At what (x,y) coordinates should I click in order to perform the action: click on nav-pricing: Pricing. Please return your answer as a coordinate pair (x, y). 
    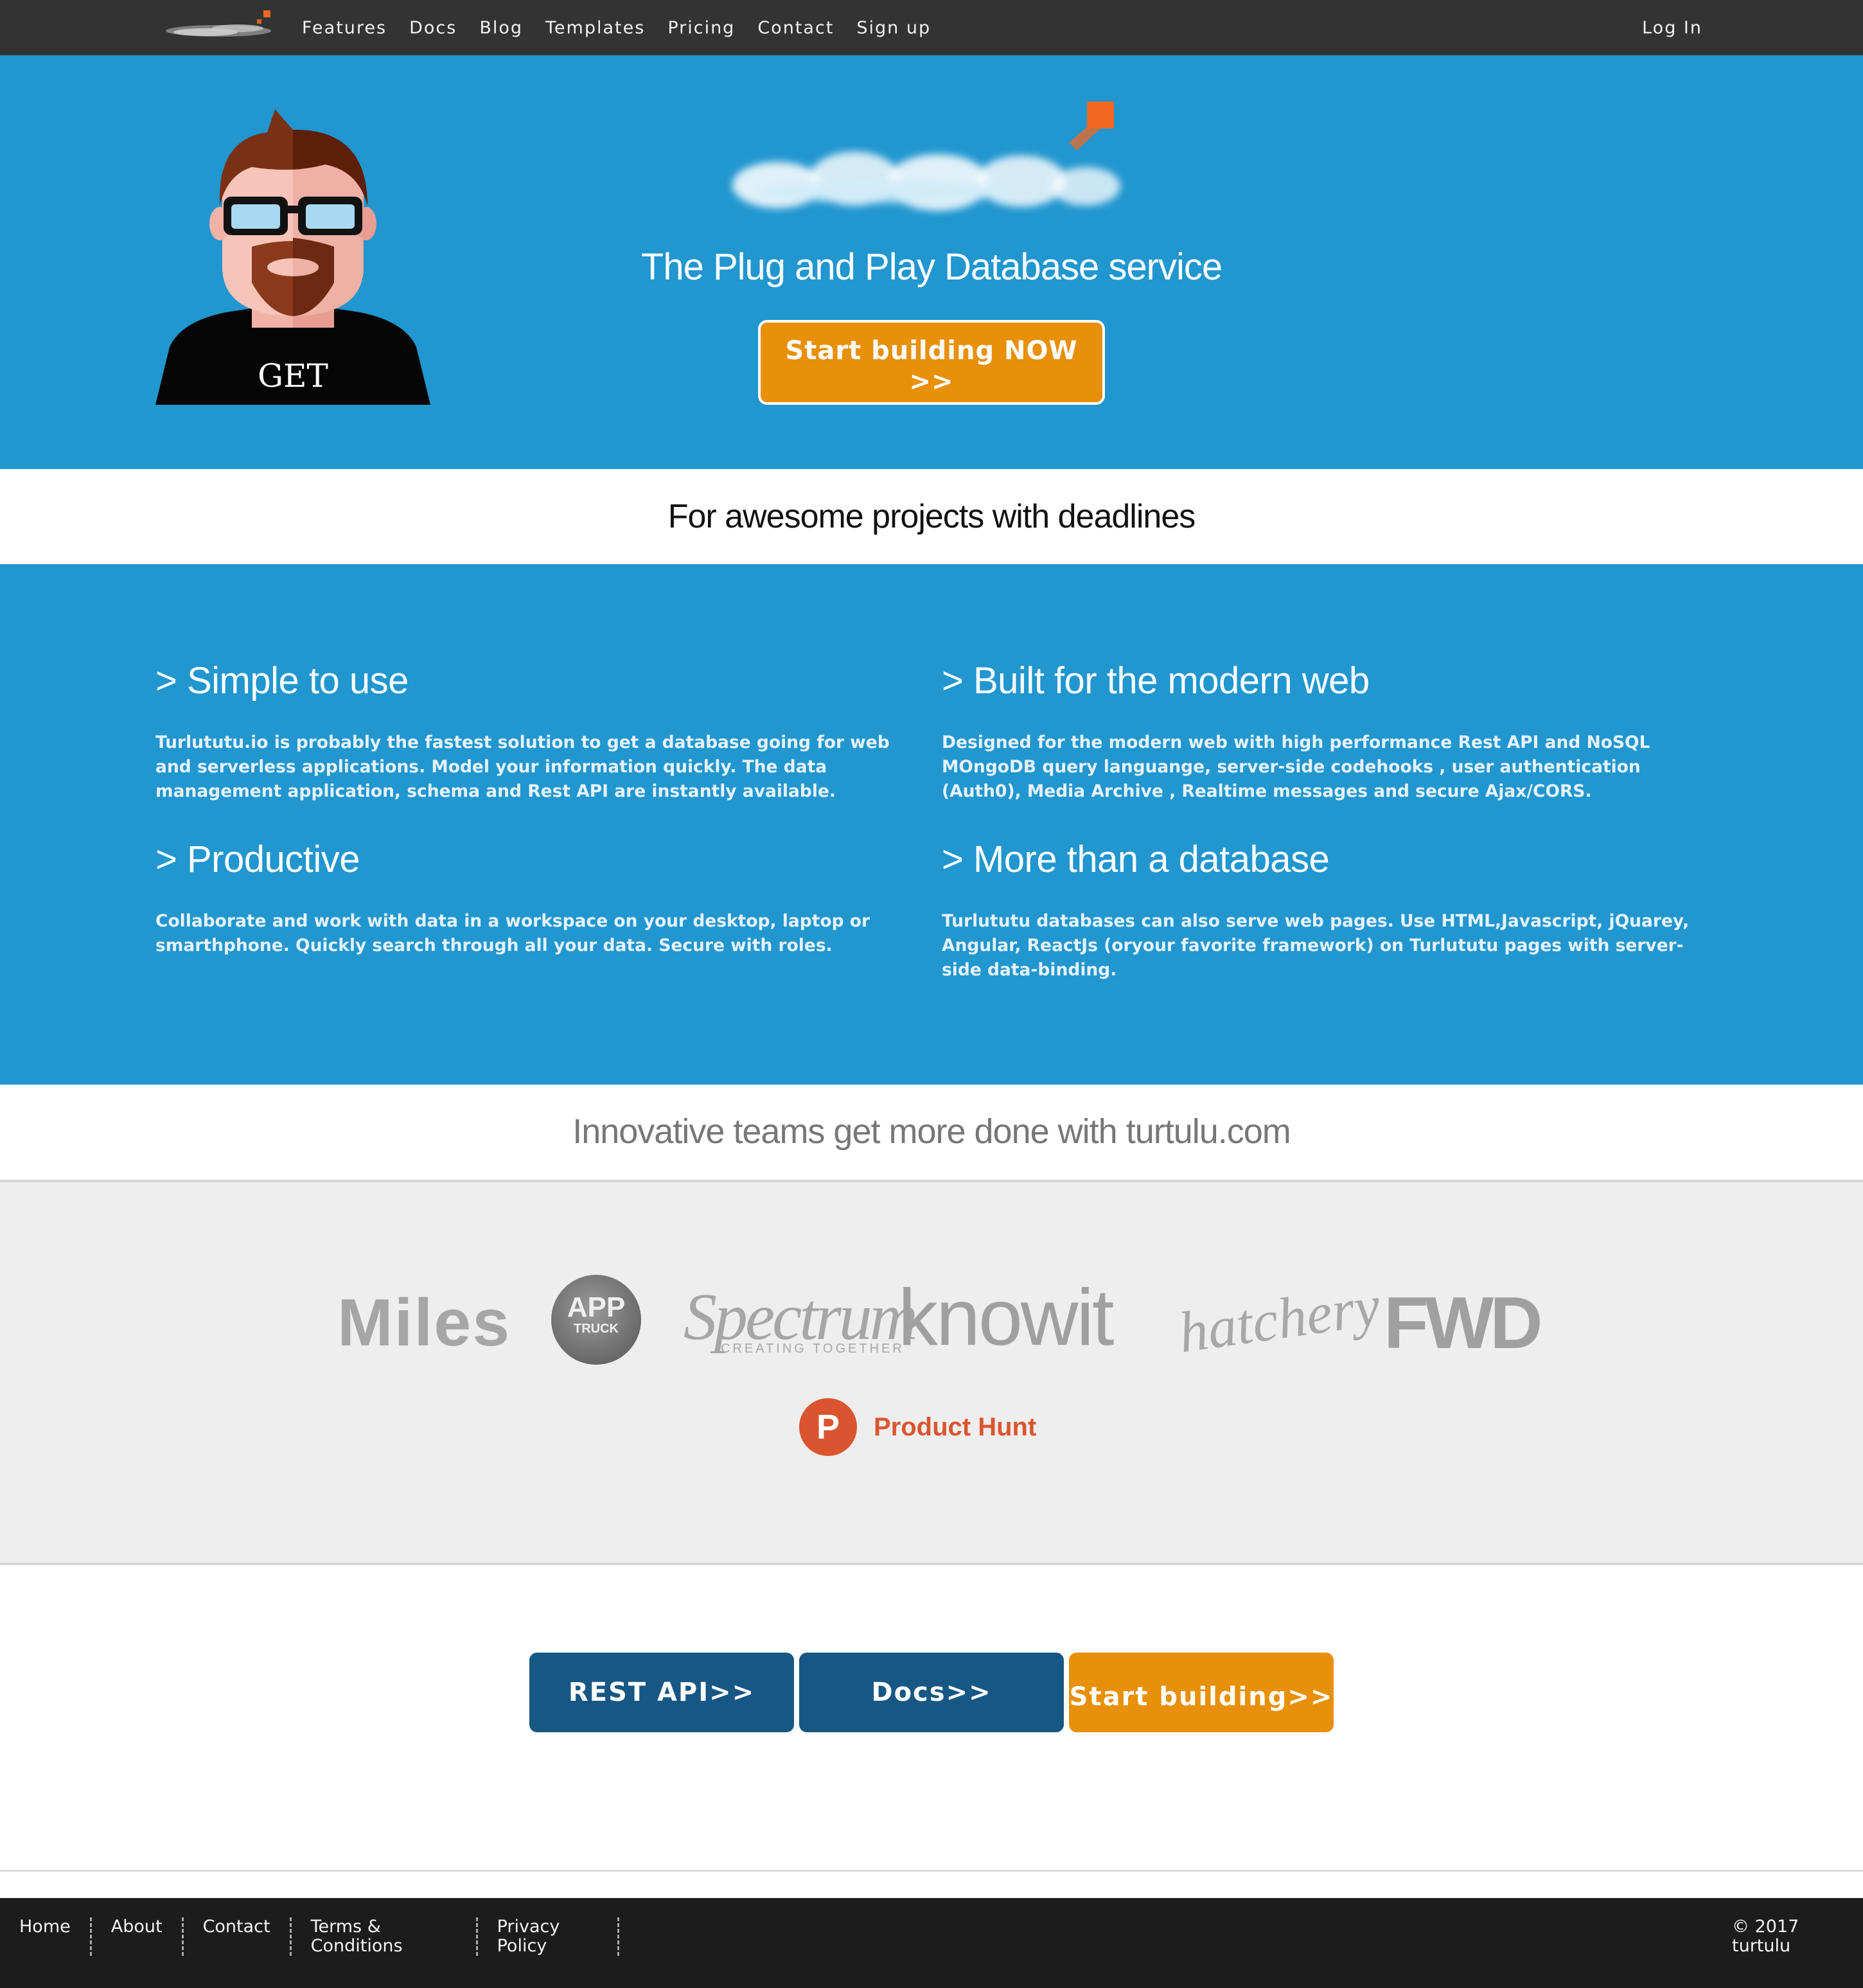
    Looking at the image, I should click on (701, 28).